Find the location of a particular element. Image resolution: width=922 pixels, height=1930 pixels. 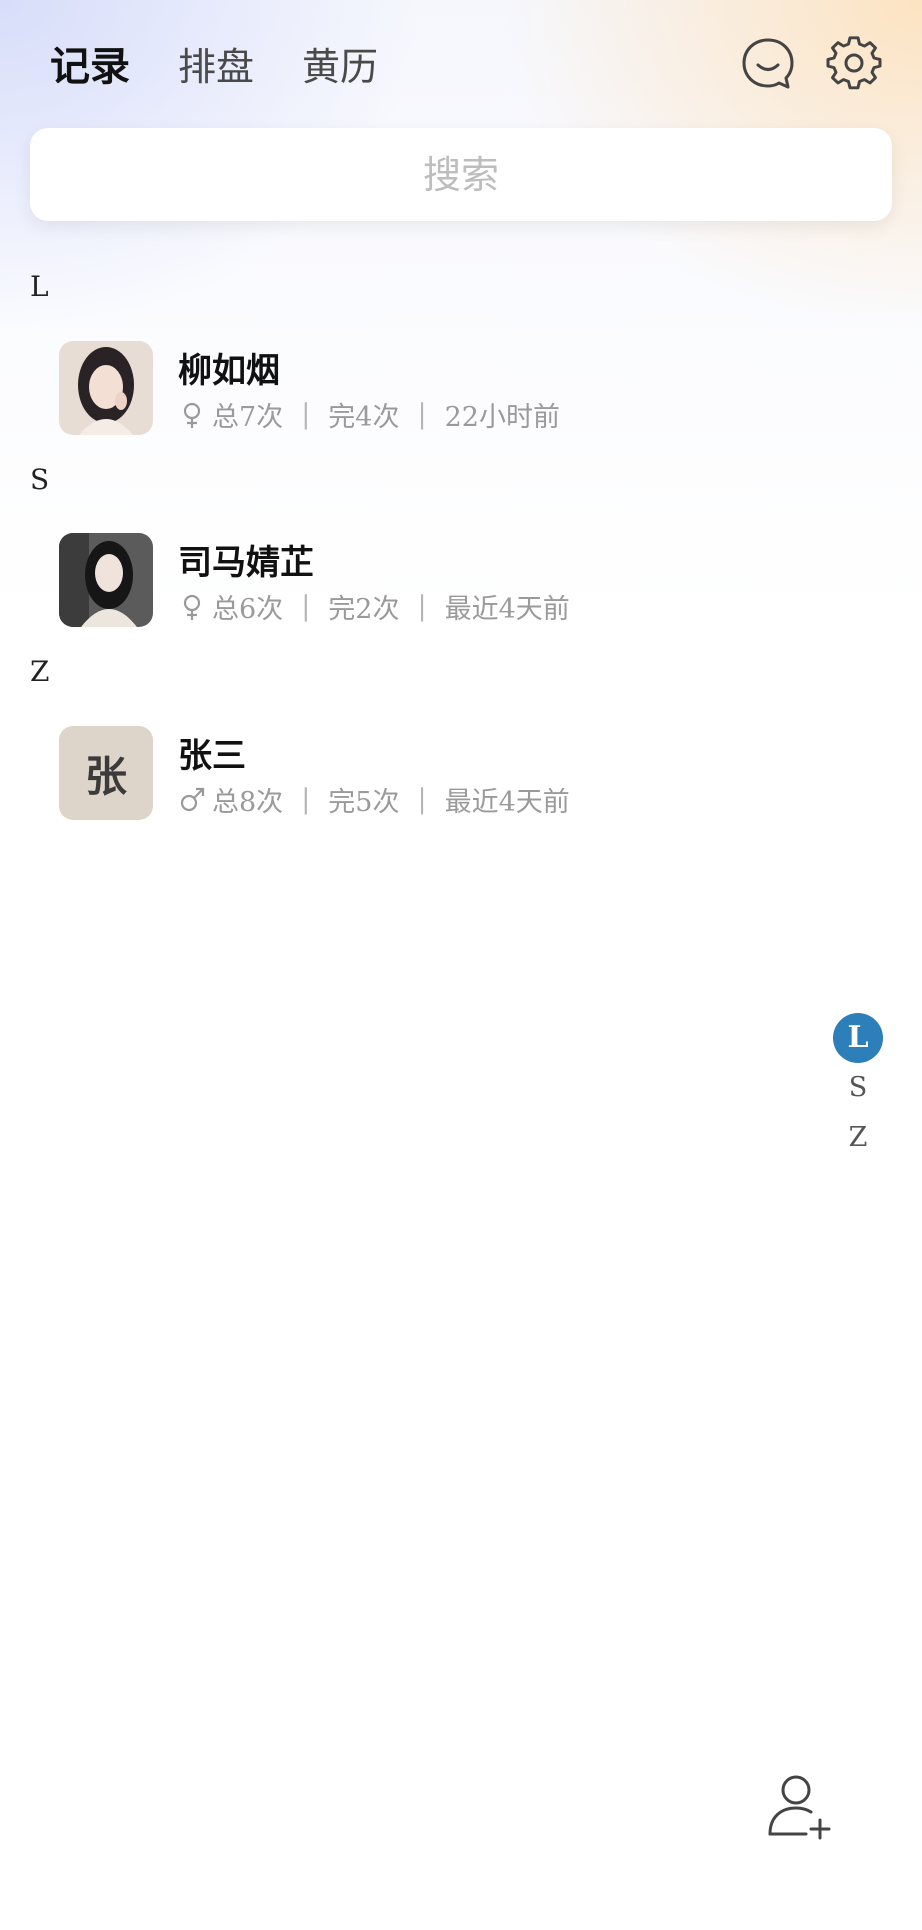

contact-meta: 总6次 | 完2次 | 最近4天前 is located at coordinates (374, 606).